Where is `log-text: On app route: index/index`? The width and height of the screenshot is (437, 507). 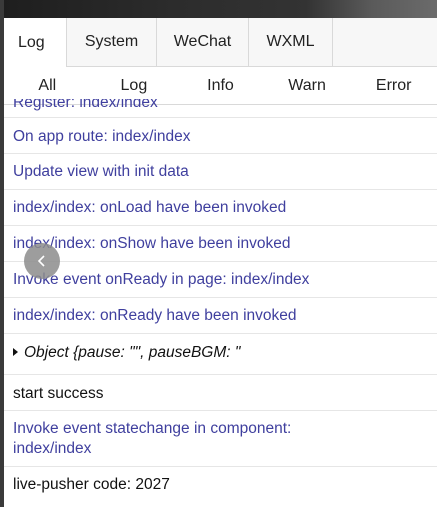 log-text: On app route: index/index is located at coordinates (102, 136).